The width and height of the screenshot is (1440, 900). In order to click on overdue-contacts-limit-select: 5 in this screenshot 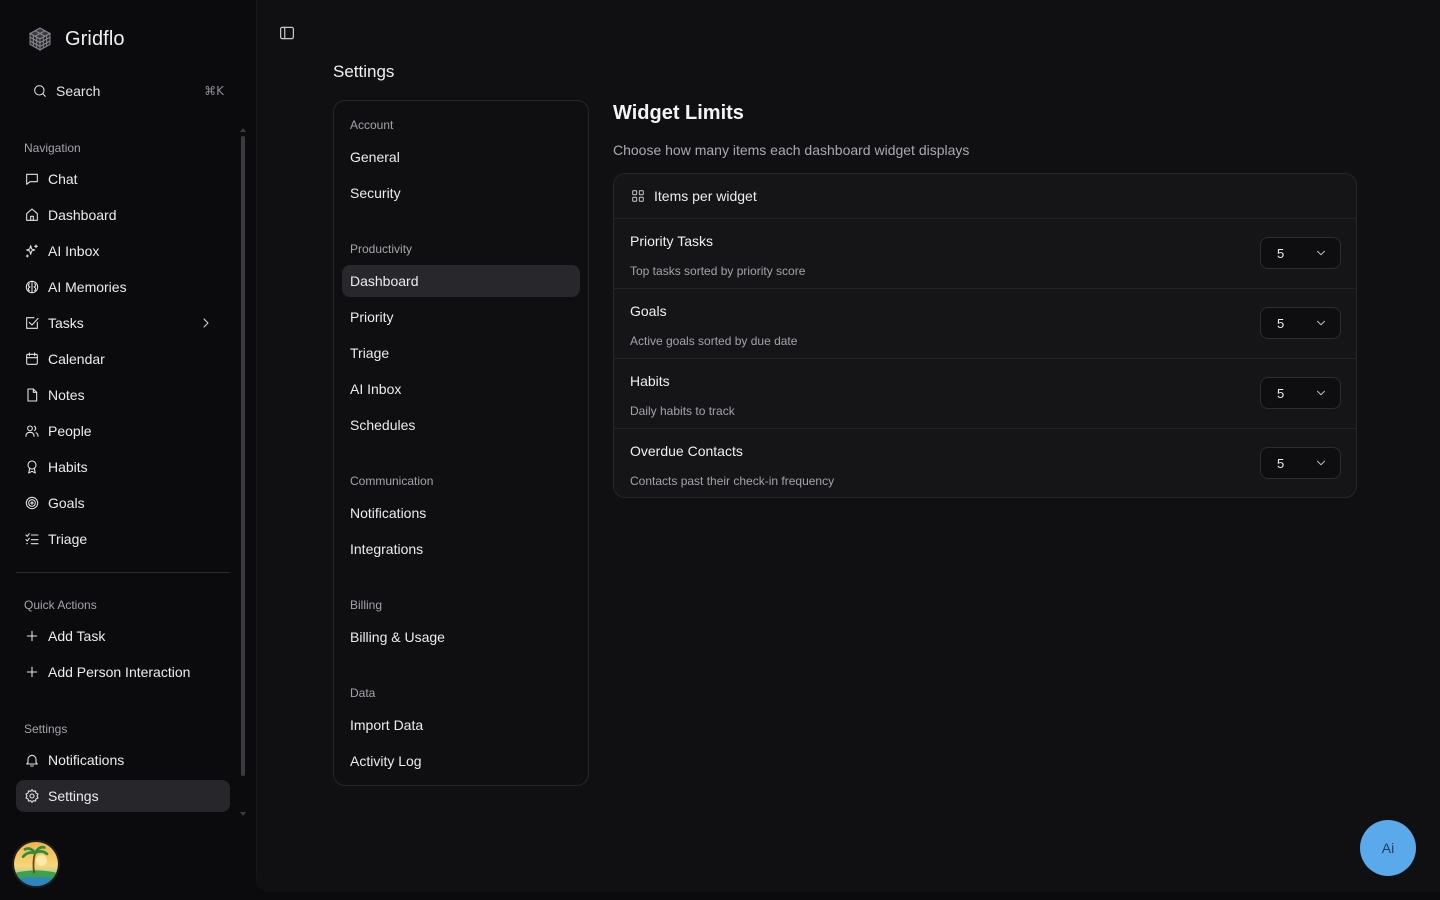, I will do `click(1300, 463)`.